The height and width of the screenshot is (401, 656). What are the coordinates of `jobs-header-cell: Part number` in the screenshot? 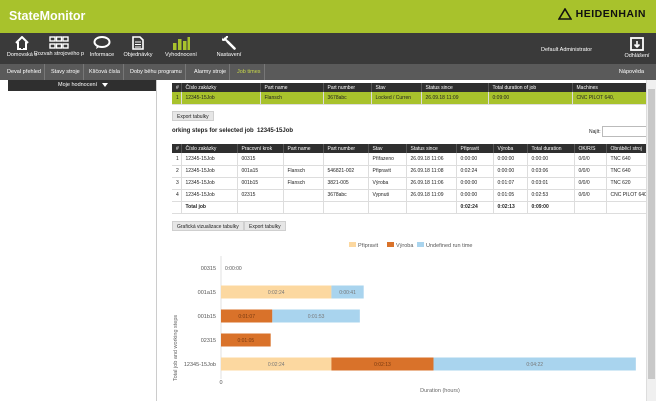 It's located at (347, 87).